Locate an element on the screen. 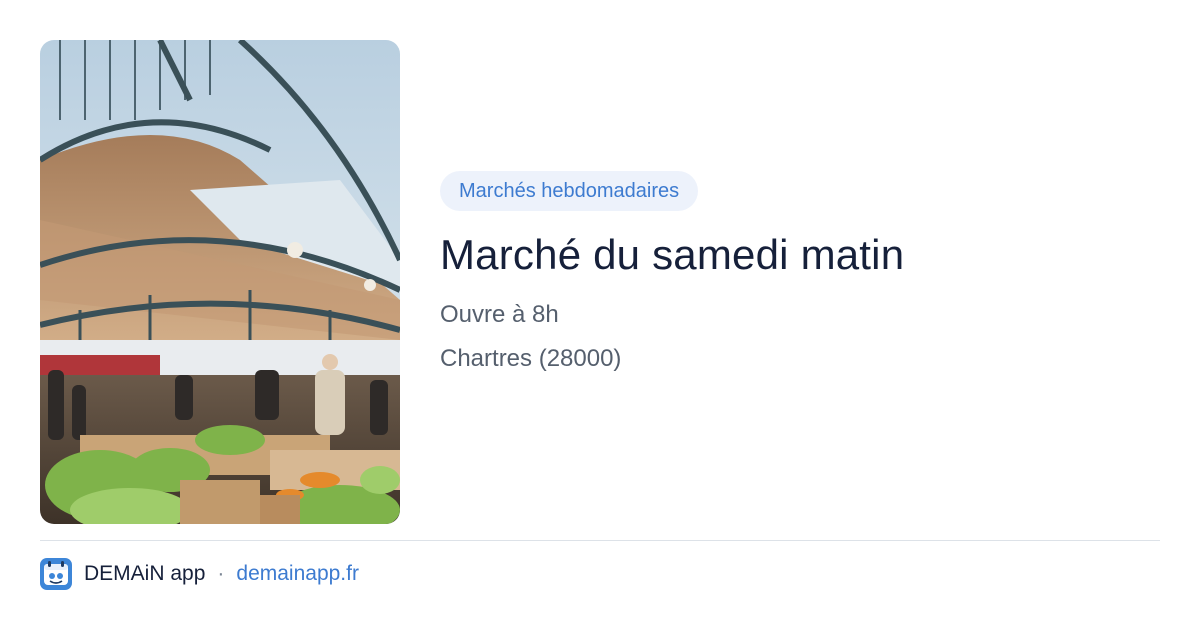  domain-link: demainapp.fr is located at coordinates (297, 574).